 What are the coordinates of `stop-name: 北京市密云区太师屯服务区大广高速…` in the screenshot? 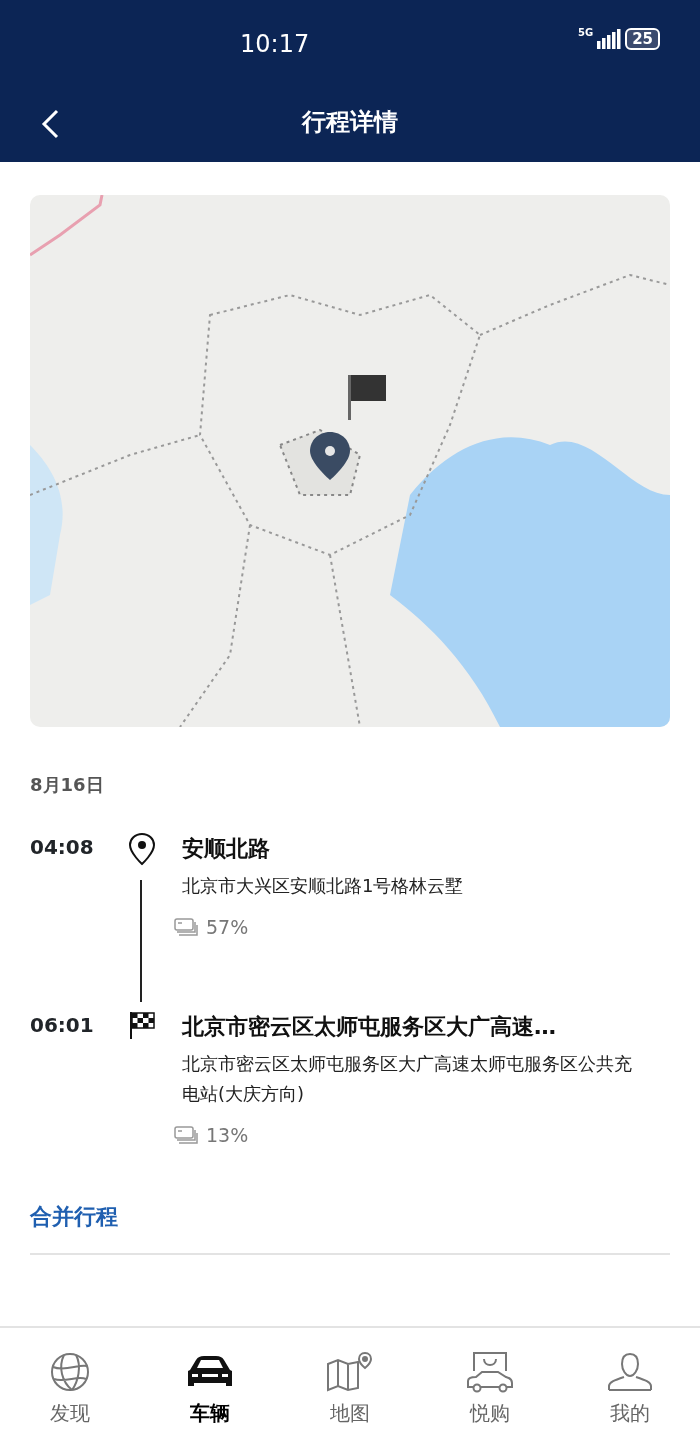 It's located at (369, 1027).